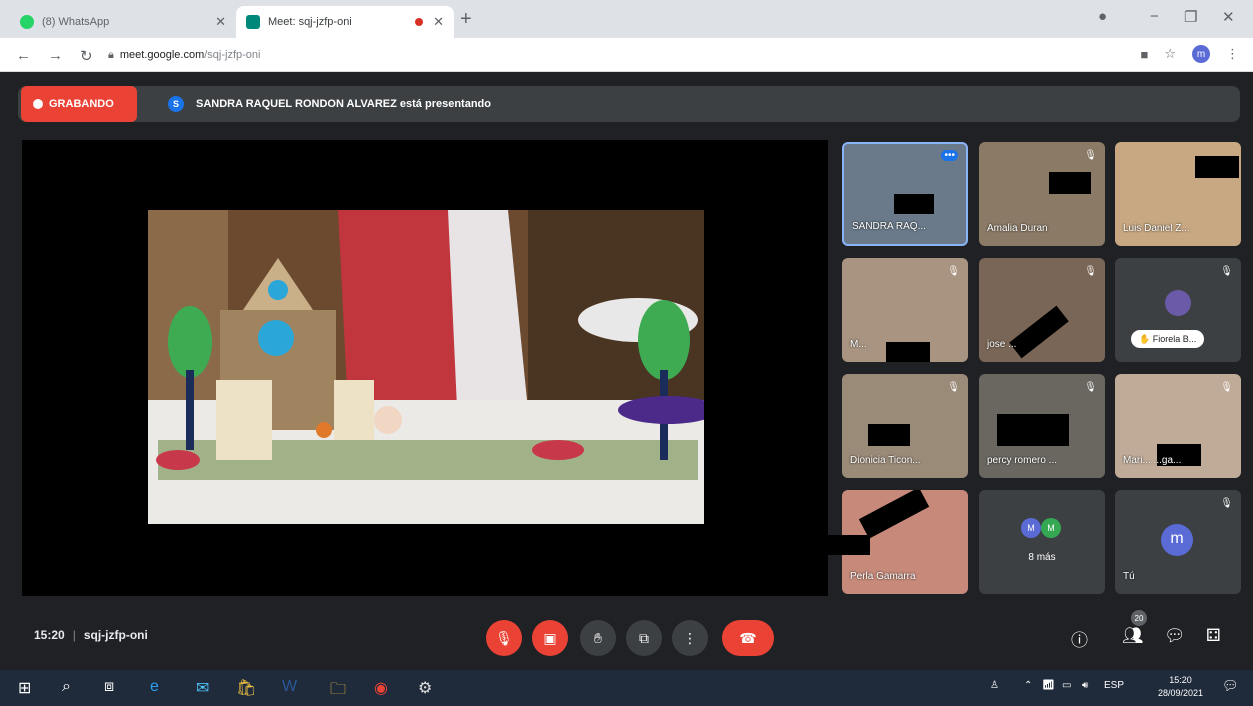 This screenshot has height=706, width=1253. Describe the element at coordinates (949, 155) in the screenshot. I see `more-options-icon: •••` at that location.